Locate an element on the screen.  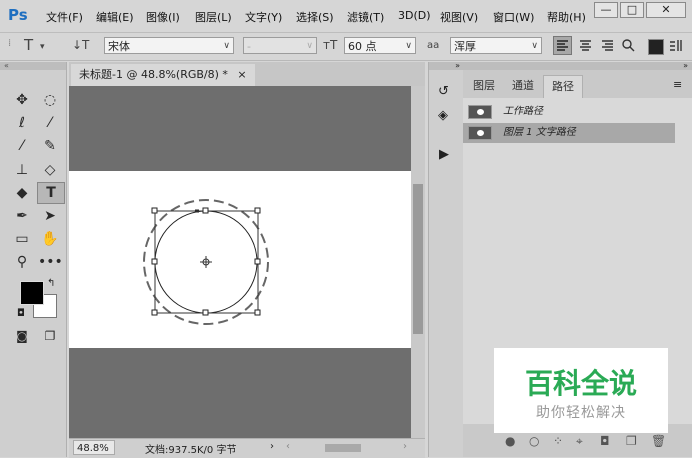
eraser-tool-icon: ◇ is located at coordinates (50, 170).